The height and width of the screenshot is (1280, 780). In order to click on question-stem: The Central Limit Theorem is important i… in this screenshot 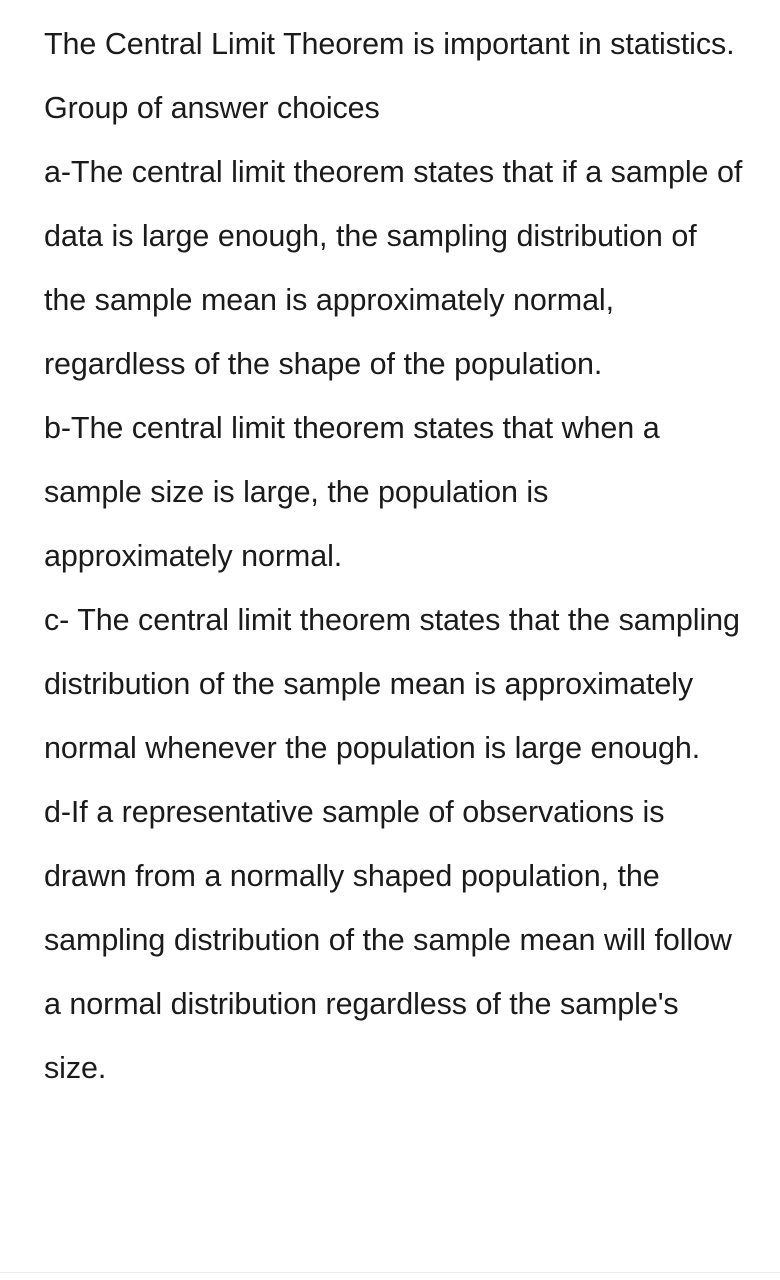, I will do `click(389, 44)`.